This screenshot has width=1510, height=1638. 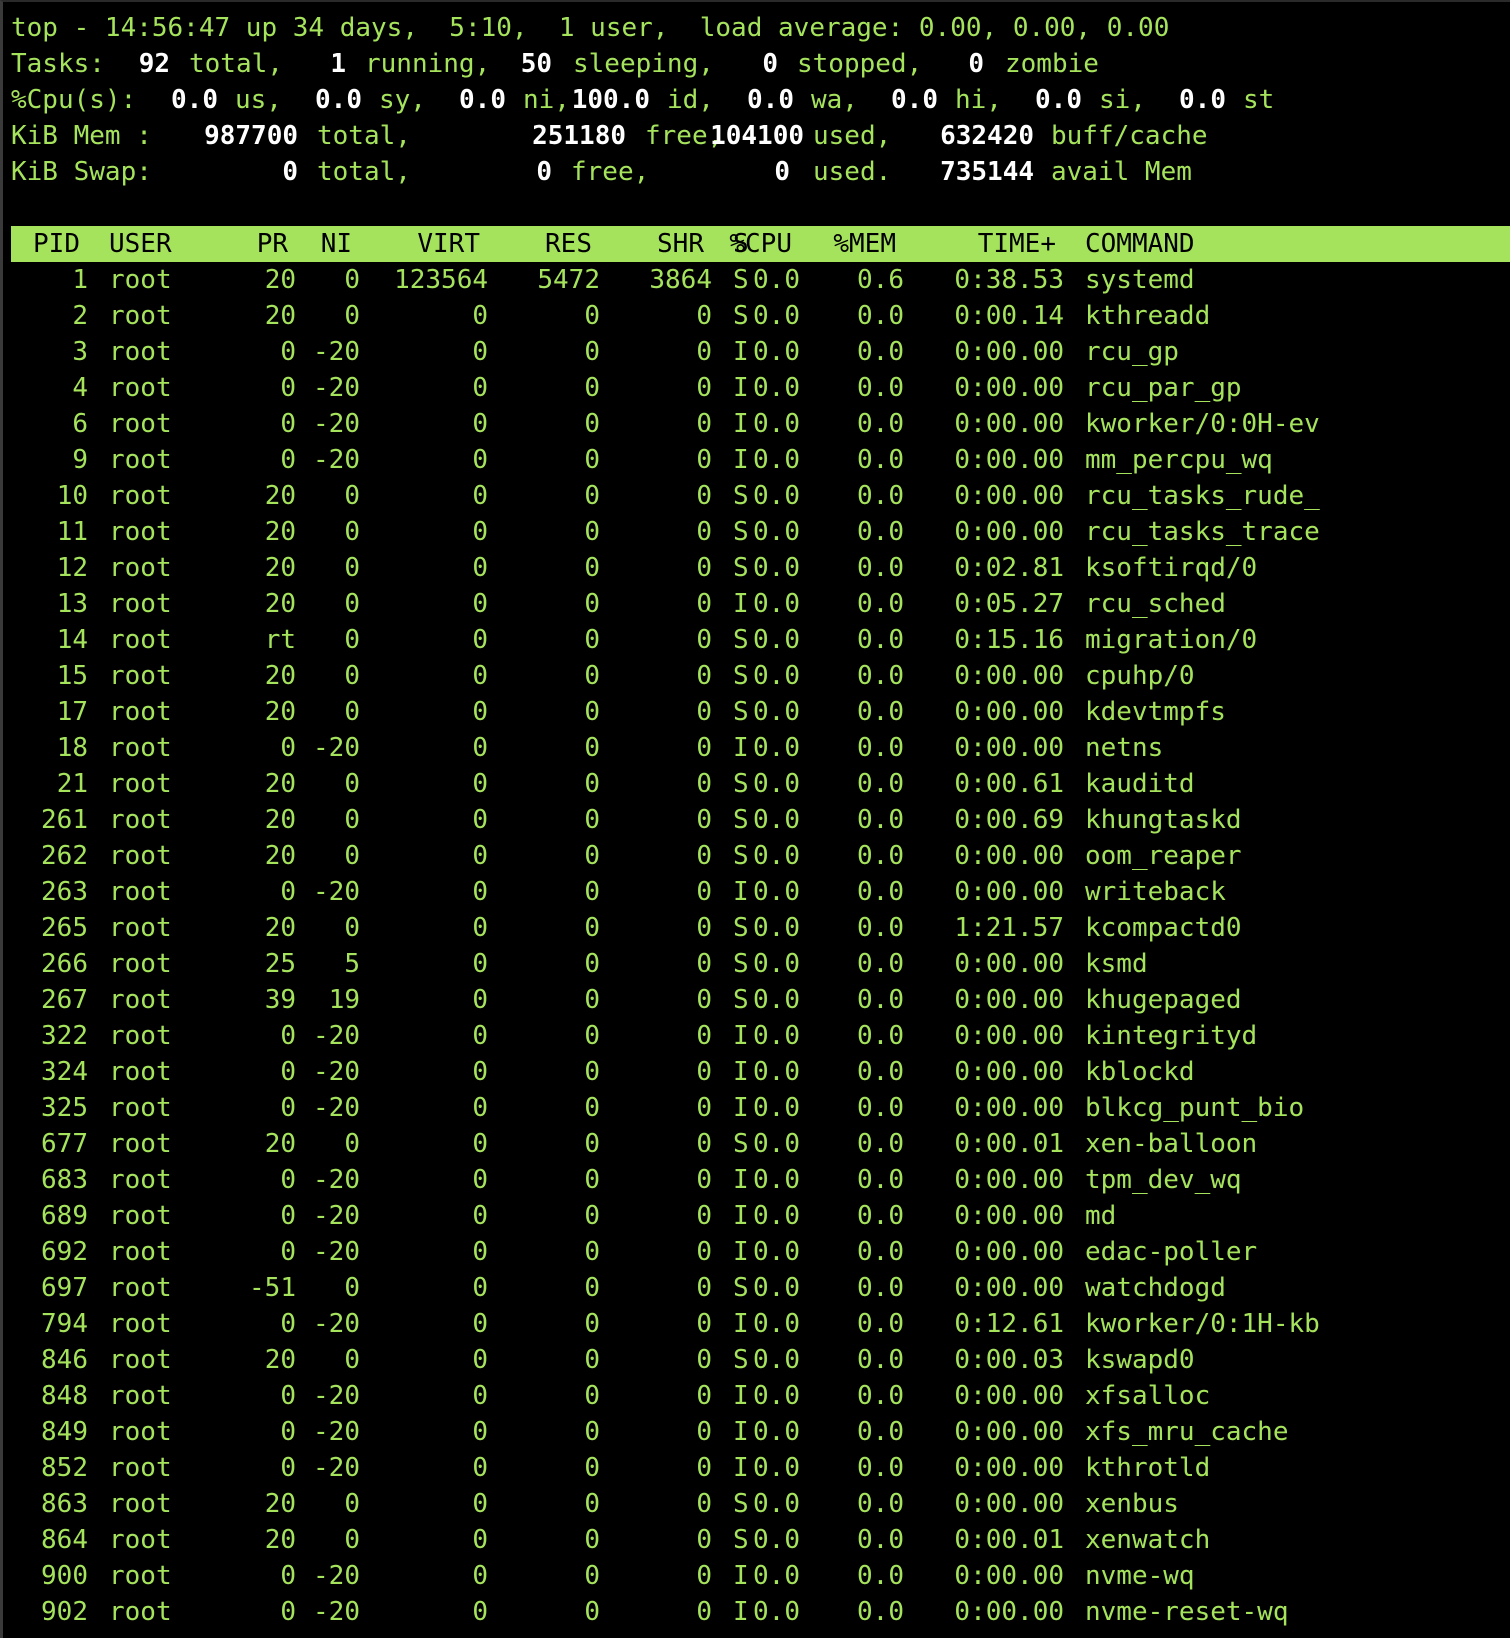 I want to click on process-row: 266 root 25 5 0 0 0 S 0.0 0.0 0:00.00 ksmd, so click(x=756, y=964).